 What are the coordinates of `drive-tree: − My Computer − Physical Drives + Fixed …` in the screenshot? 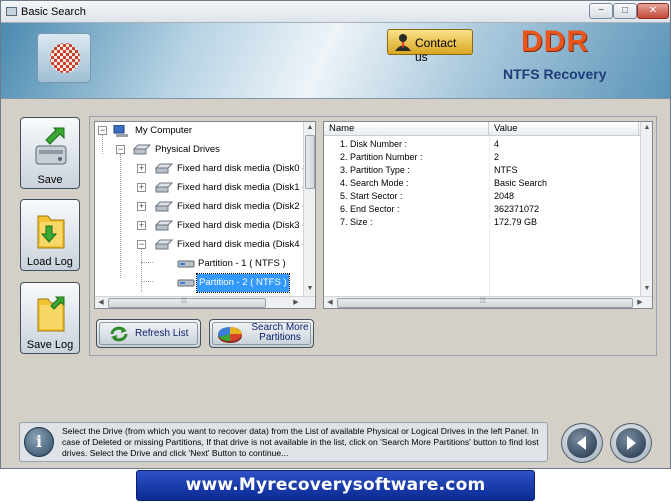 It's located at (205, 215).